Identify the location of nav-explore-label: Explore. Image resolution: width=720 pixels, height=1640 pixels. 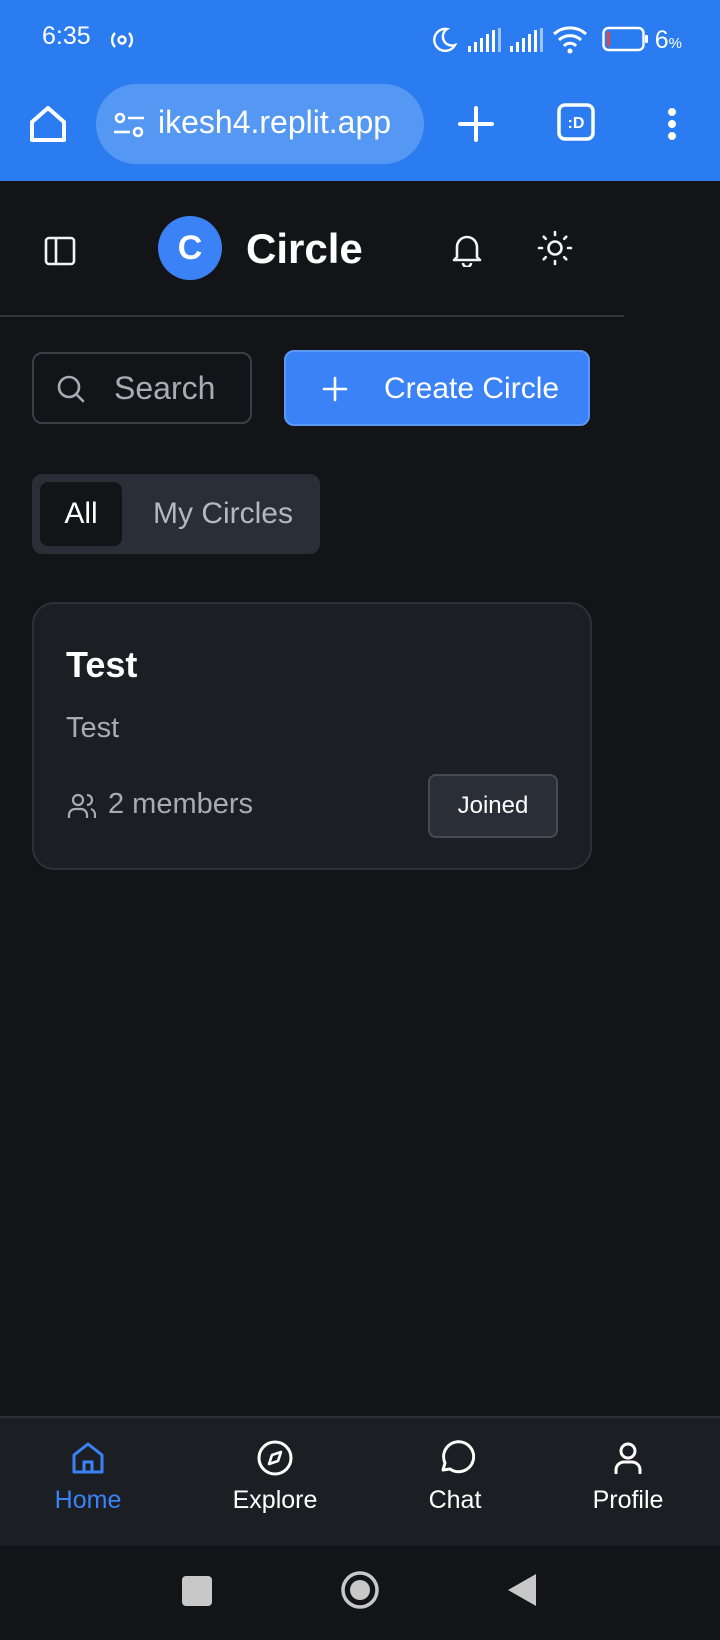
(275, 1500).